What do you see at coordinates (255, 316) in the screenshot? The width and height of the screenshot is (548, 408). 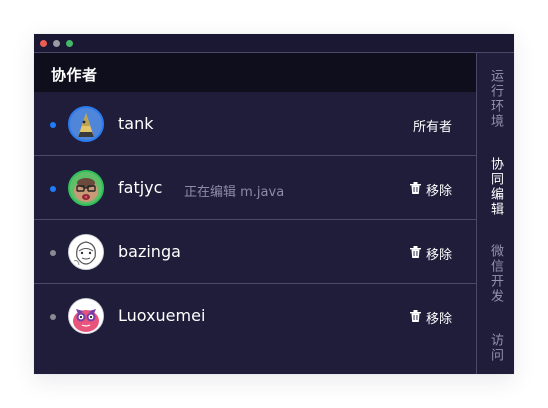 I see `collaborator-row: Luoxuemei 移除` at bounding box center [255, 316].